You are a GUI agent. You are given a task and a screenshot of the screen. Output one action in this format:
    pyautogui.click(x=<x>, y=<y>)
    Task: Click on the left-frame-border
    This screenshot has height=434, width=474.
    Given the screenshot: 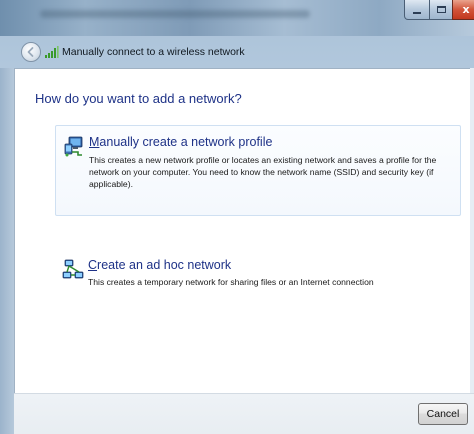 What is the action you would take?
    pyautogui.click(x=7, y=251)
    